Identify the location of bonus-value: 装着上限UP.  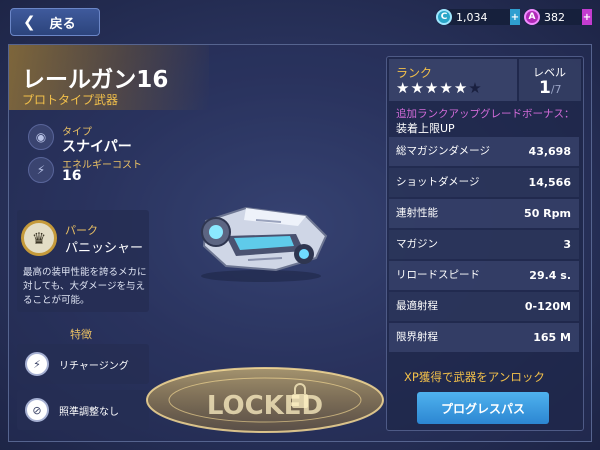
(425, 128).